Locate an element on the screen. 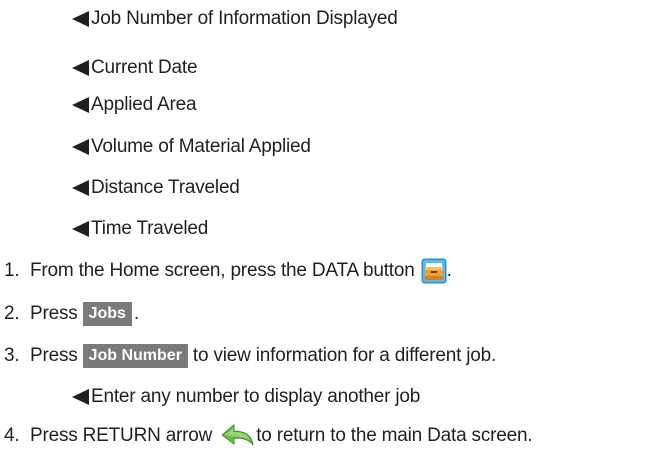 The width and height of the screenshot is (646, 457). list-item: Applied Area is located at coordinates (134, 105).